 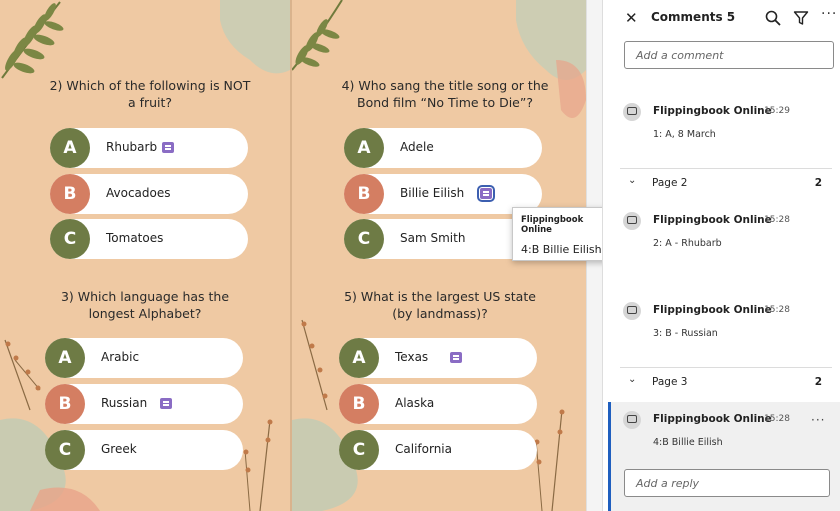 What do you see at coordinates (688, 442) in the screenshot?
I see `comment-body: 4:B Billie Eilish` at bounding box center [688, 442].